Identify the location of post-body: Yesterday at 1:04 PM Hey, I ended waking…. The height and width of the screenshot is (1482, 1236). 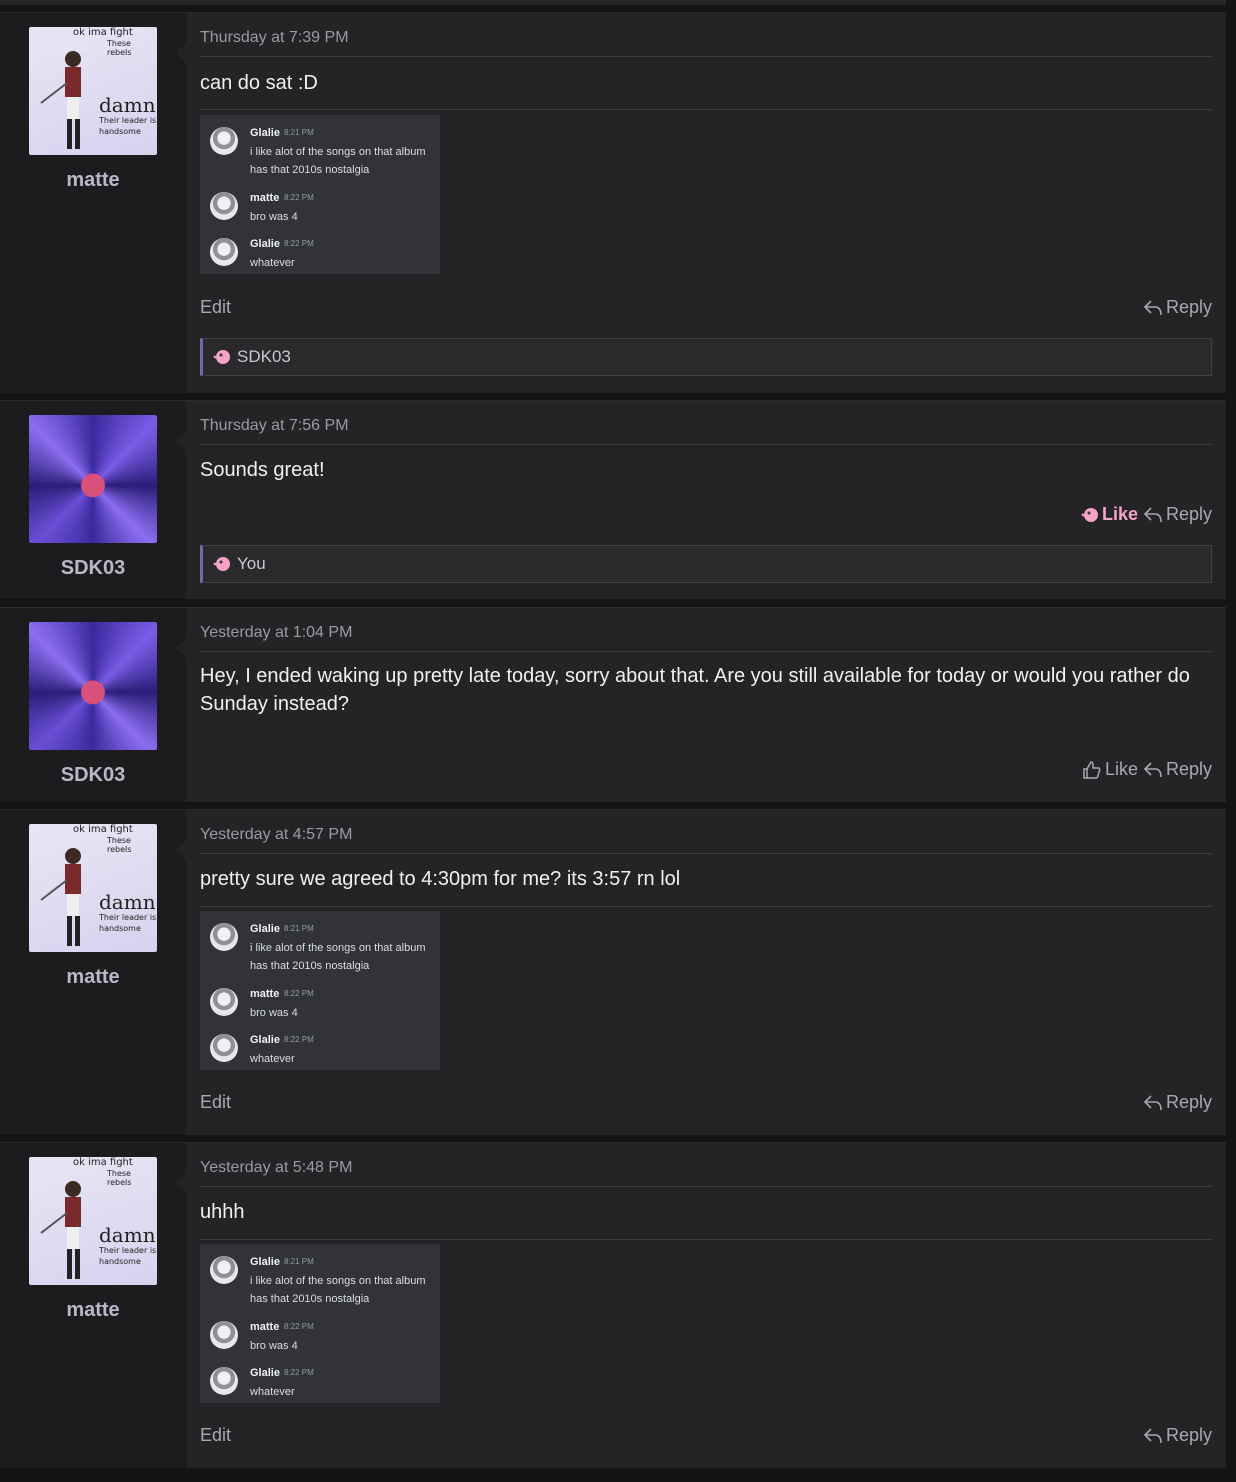
(706, 705).